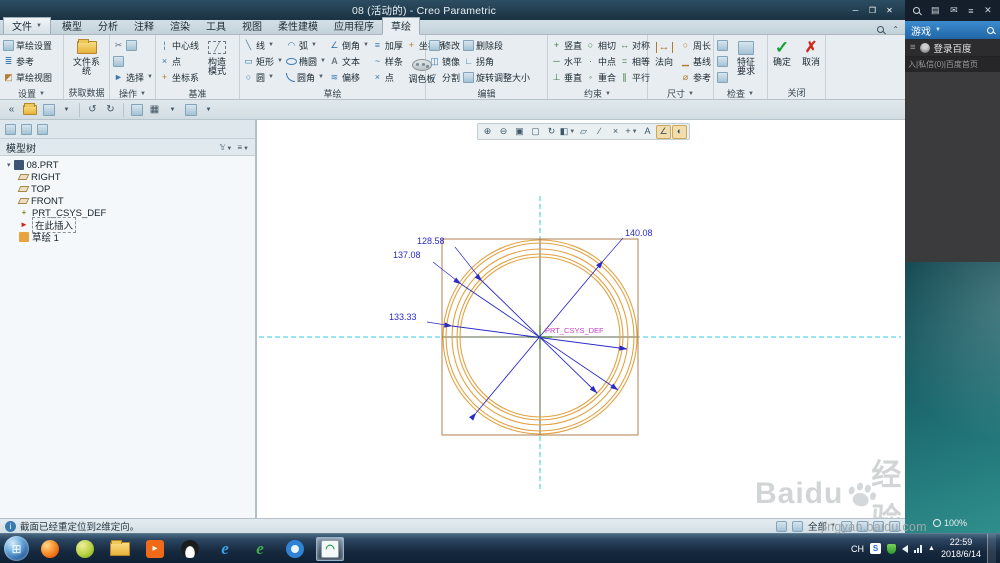 Image resolution: width=1000 pixels, height=563 pixels. What do you see at coordinates (9, 165) in the screenshot?
I see `expand-icon: ▾` at bounding box center [9, 165].